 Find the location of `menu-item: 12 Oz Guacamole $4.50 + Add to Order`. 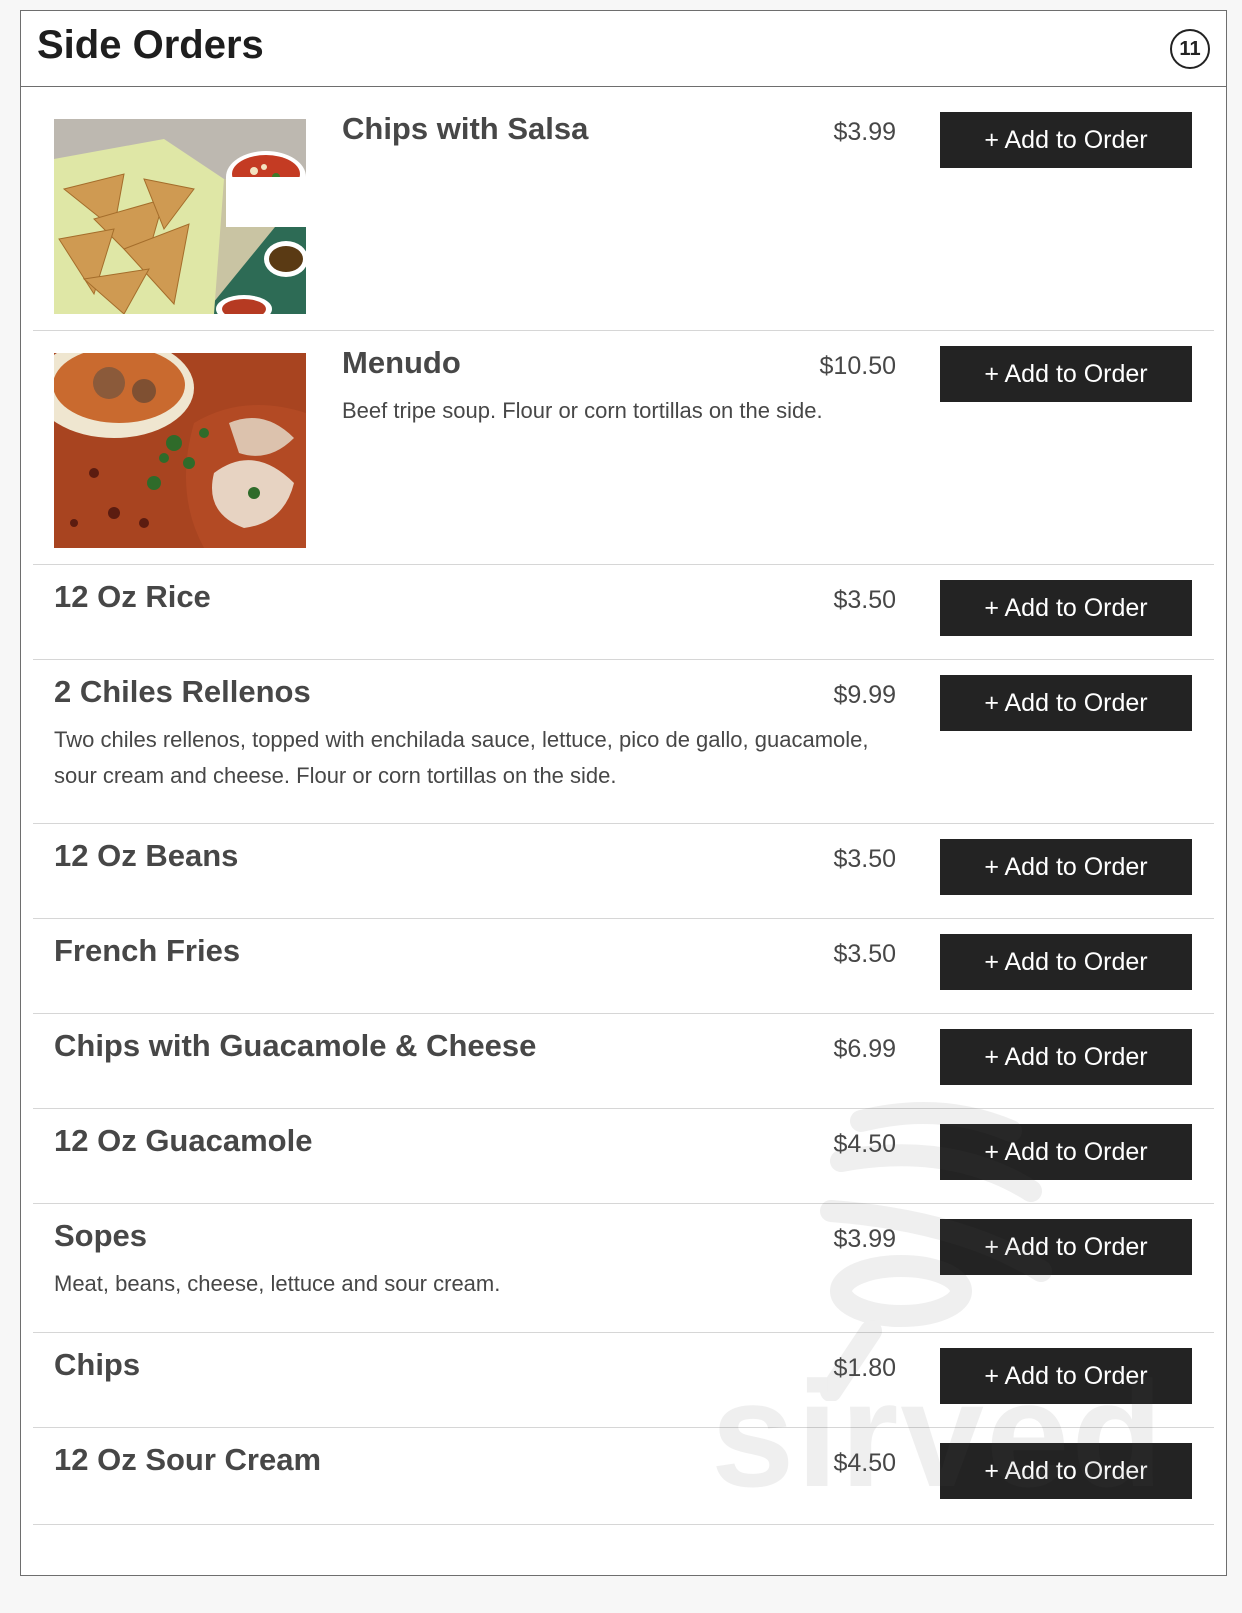

menu-item: 12 Oz Guacamole $4.50 + Add to Order is located at coordinates (623, 1156).